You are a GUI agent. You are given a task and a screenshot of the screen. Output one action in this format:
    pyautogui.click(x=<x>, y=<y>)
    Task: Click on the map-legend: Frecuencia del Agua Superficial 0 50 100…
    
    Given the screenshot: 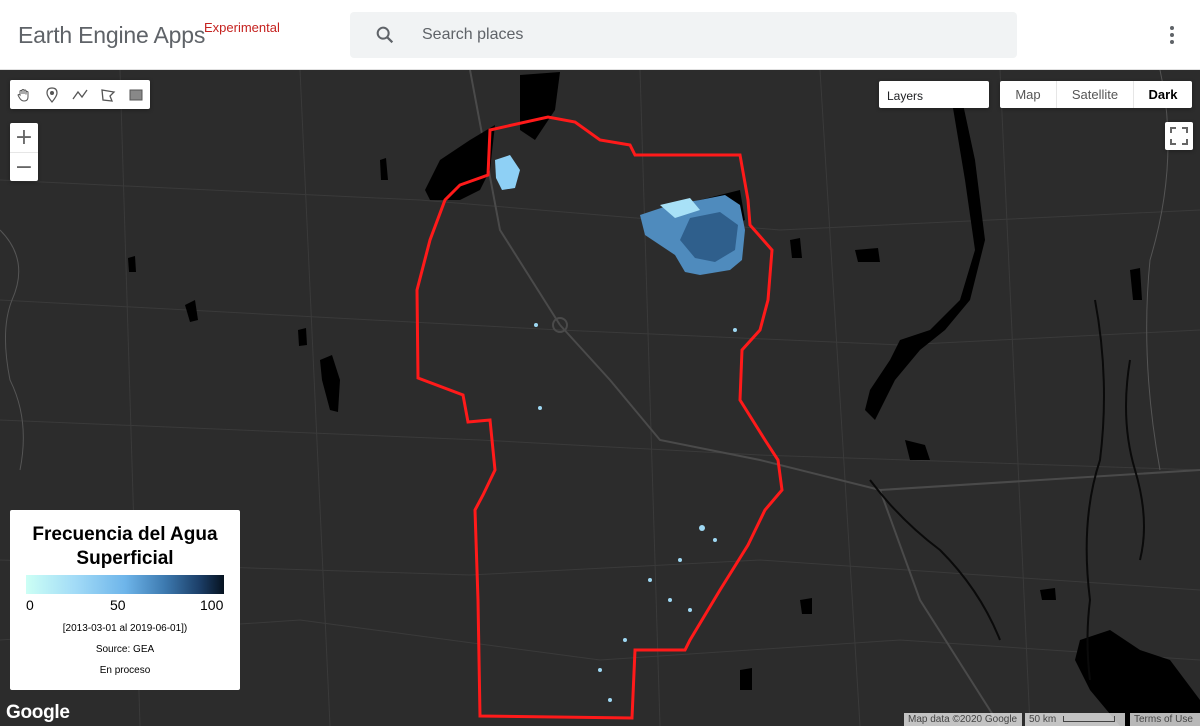 What is the action you would take?
    pyautogui.click(x=125, y=600)
    